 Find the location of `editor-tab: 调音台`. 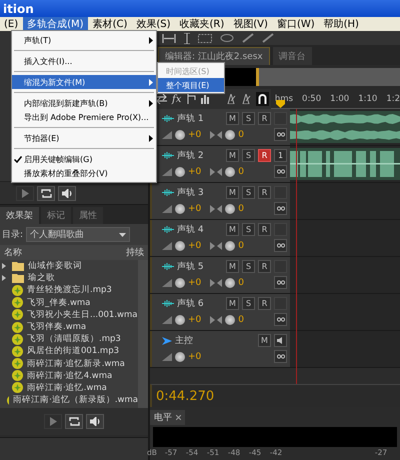

editor-tab: 调音台 is located at coordinates (292, 56).